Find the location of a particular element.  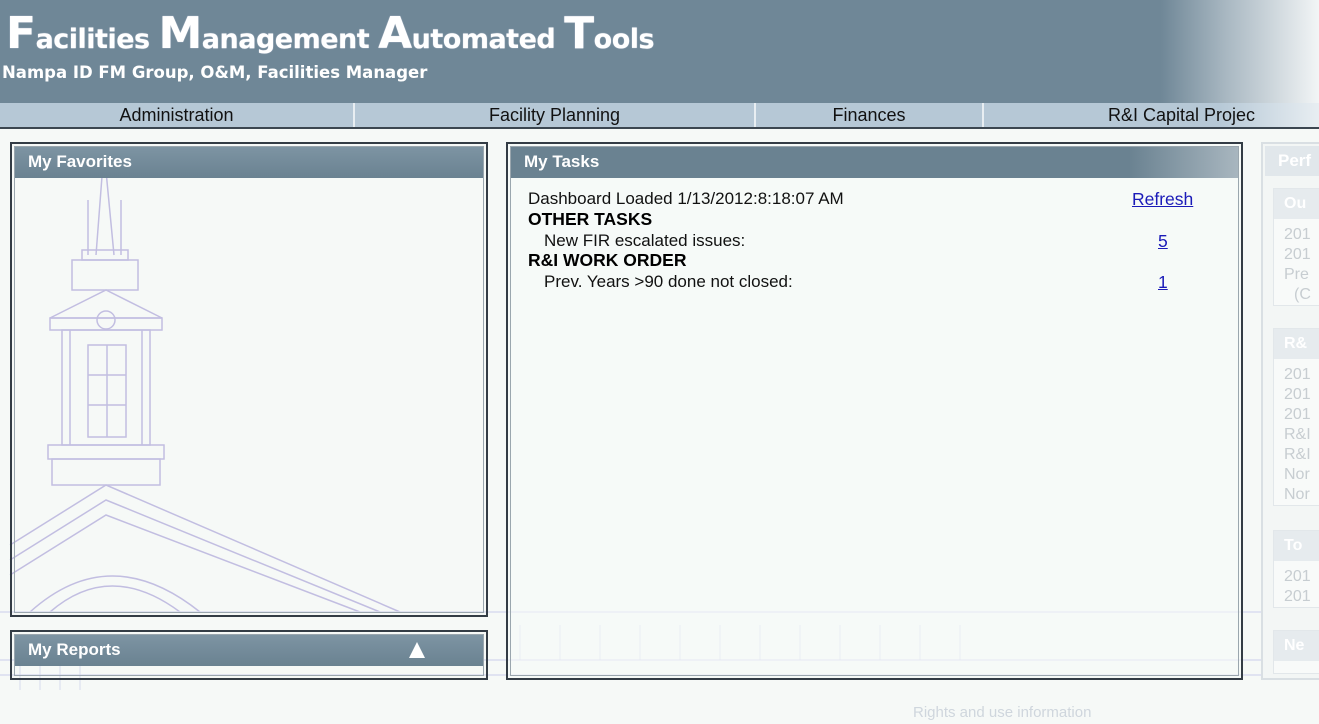

task-count-link-prev-years: 1 is located at coordinates (1163, 282).